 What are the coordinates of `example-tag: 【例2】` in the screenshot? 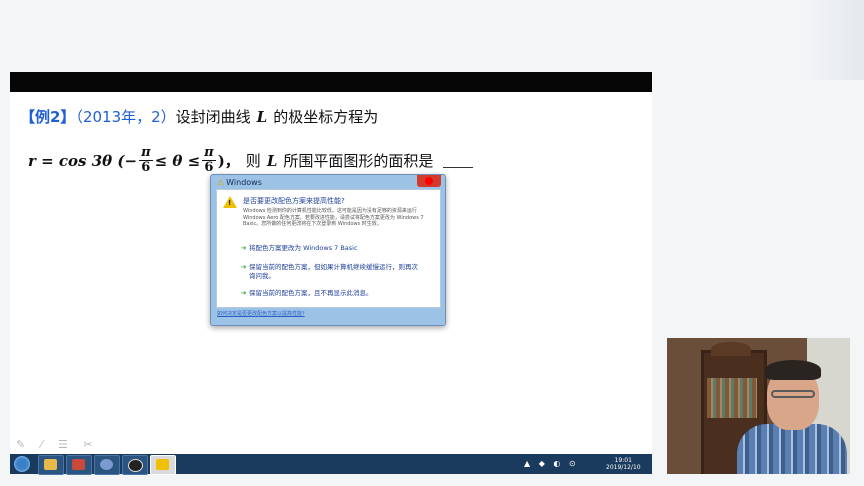 It's located at (48, 117).